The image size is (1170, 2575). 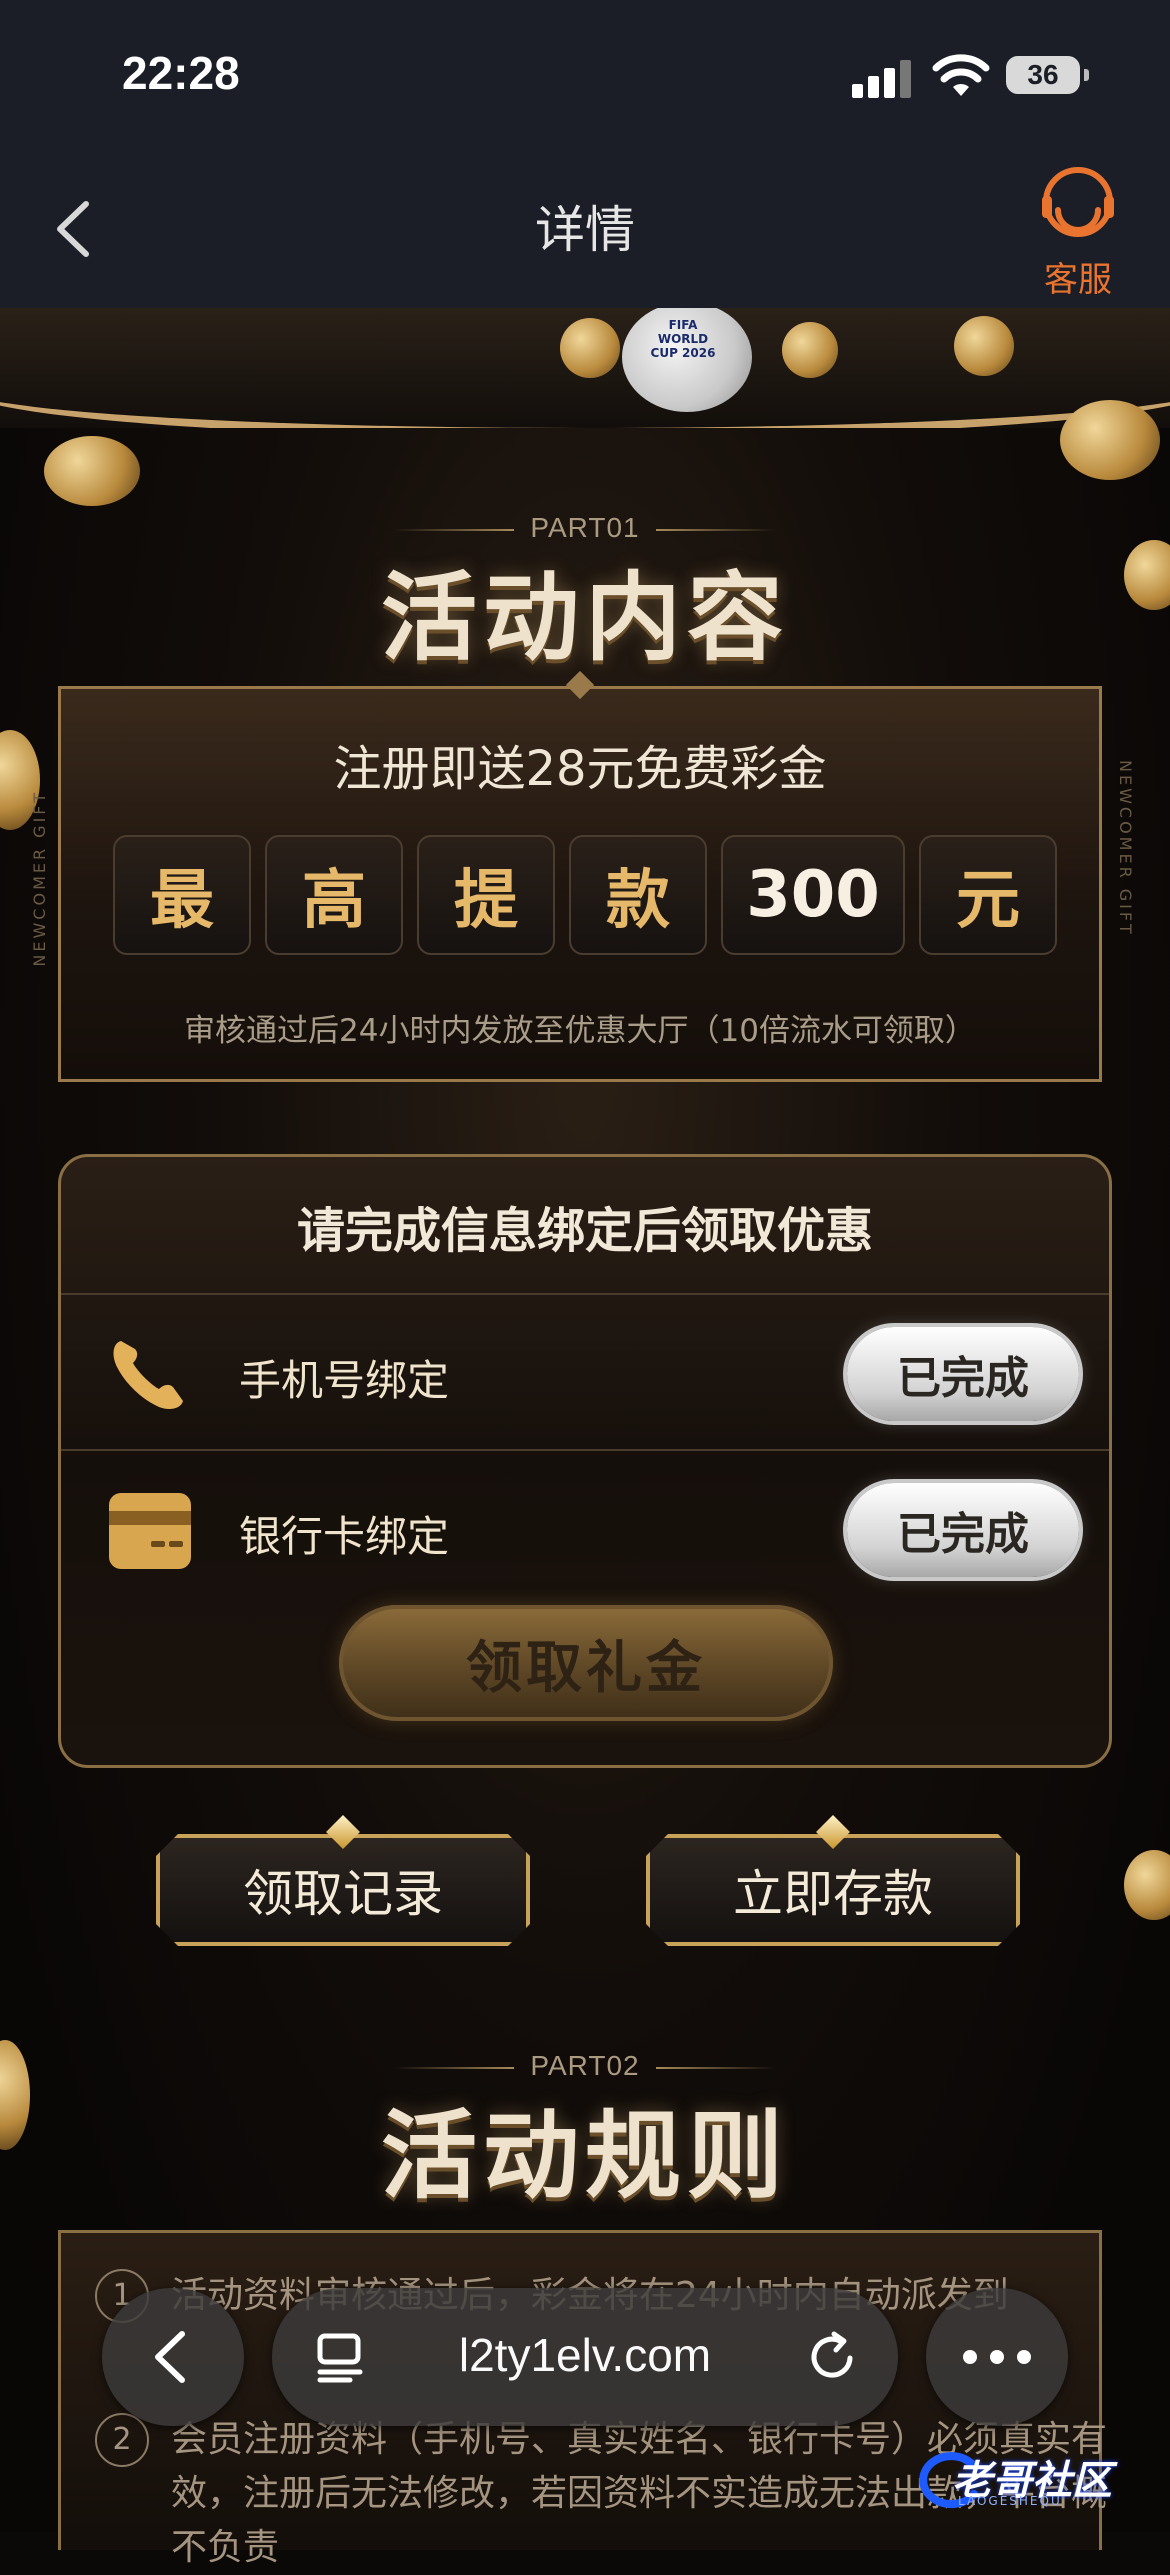 What do you see at coordinates (1010, 2501) in the screenshot?
I see `watermark-subtext: LAOGESHEQU` at bounding box center [1010, 2501].